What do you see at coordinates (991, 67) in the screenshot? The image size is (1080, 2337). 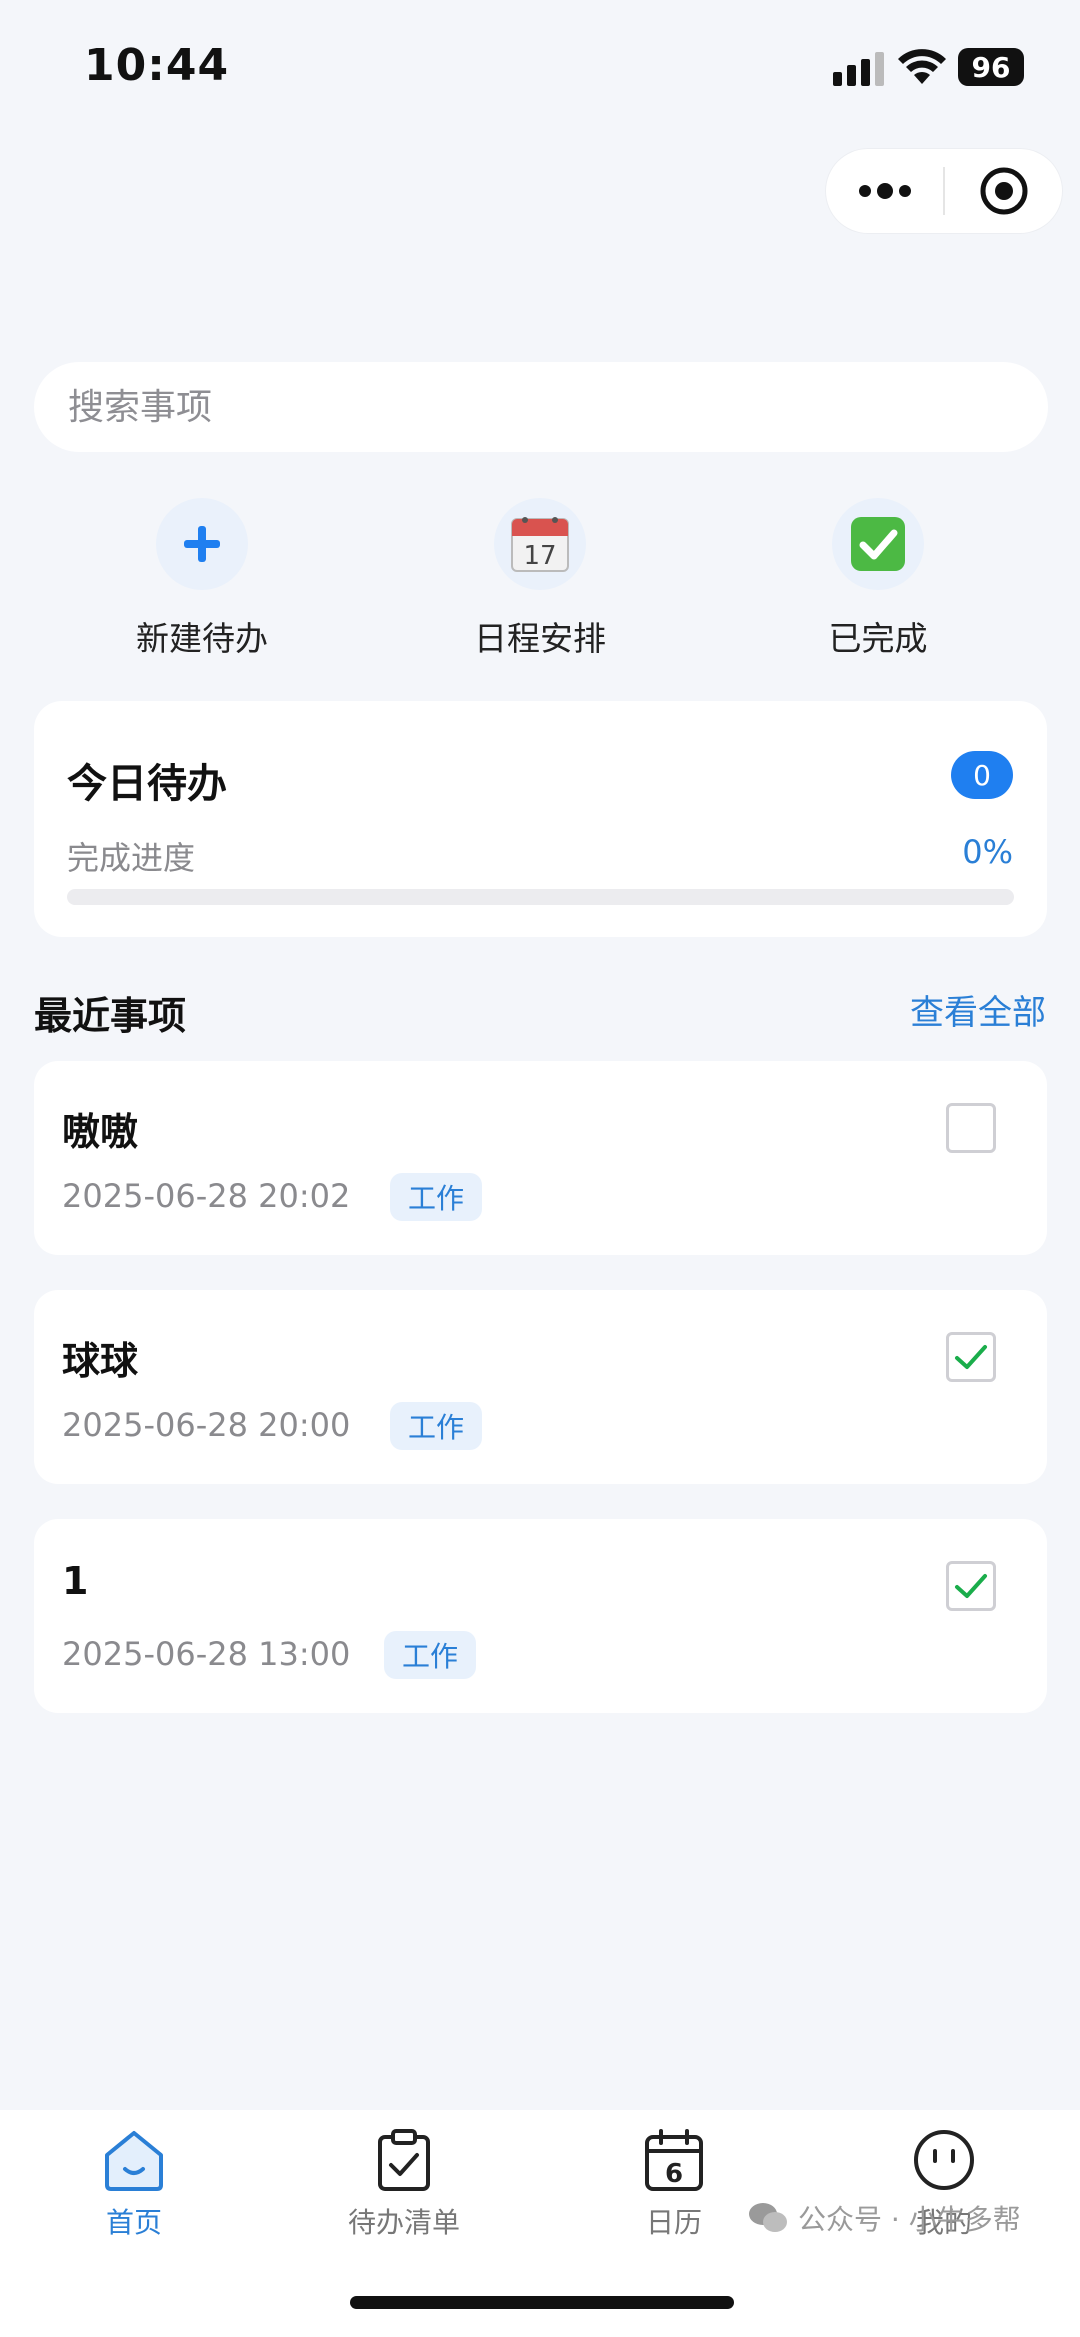 I see `battery-indicator: 96` at bounding box center [991, 67].